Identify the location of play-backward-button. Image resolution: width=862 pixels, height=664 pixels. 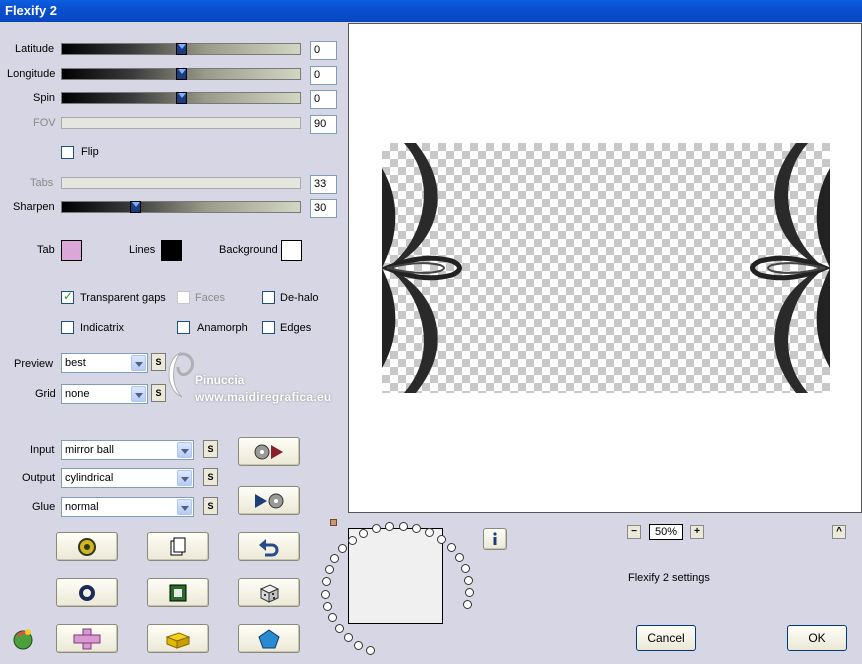
(269, 500).